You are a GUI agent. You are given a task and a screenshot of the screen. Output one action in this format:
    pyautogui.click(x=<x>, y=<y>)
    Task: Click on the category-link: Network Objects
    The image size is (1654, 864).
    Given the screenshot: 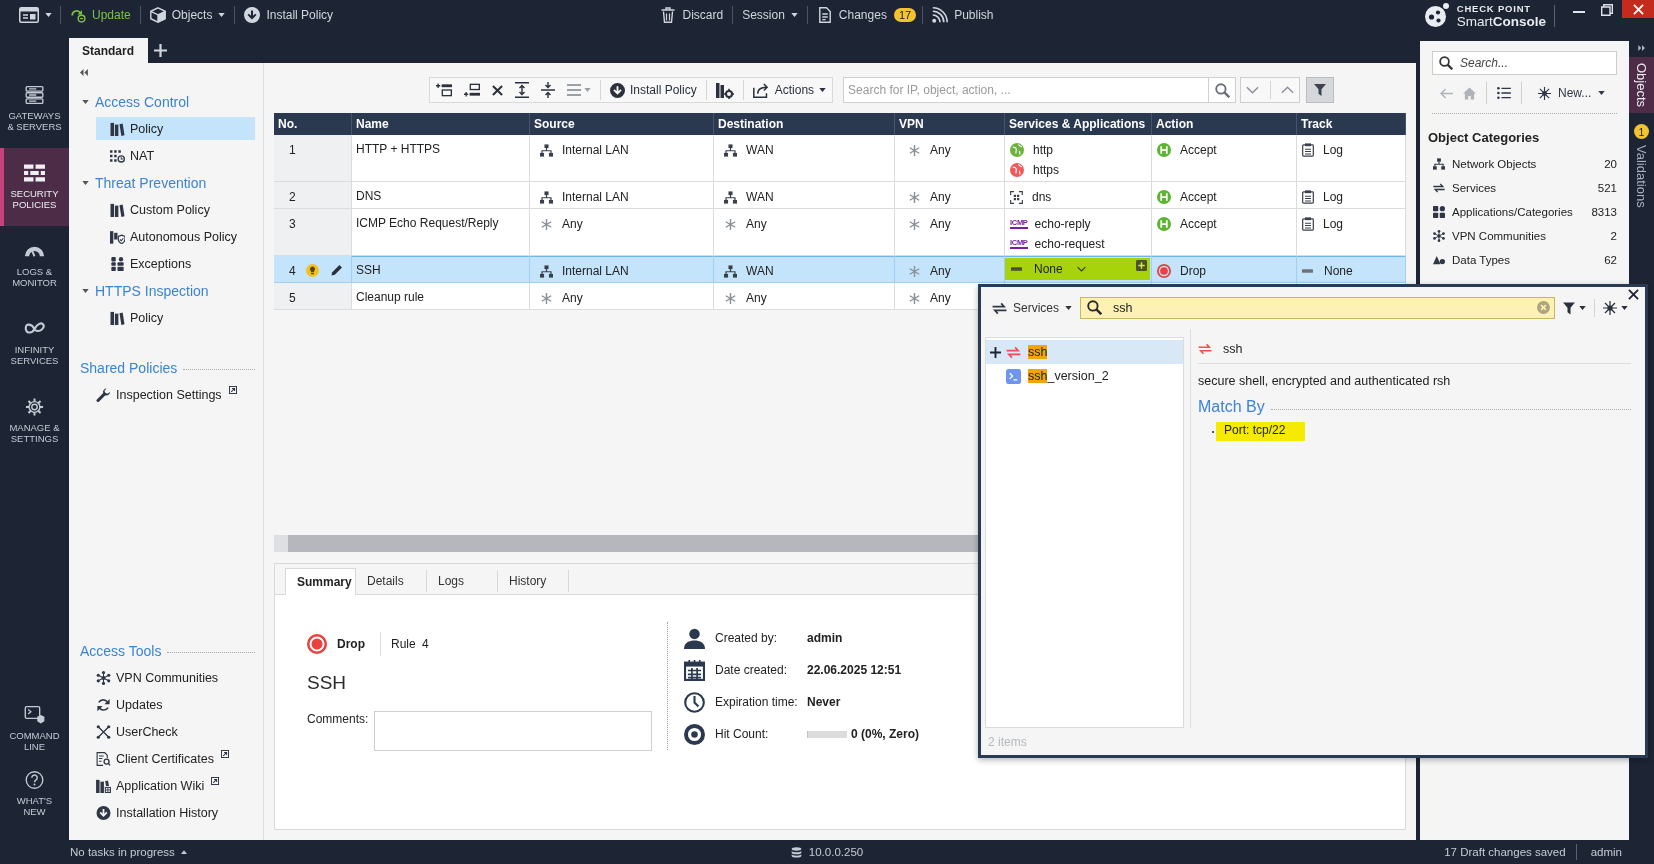 What is the action you would take?
    pyautogui.click(x=1528, y=164)
    